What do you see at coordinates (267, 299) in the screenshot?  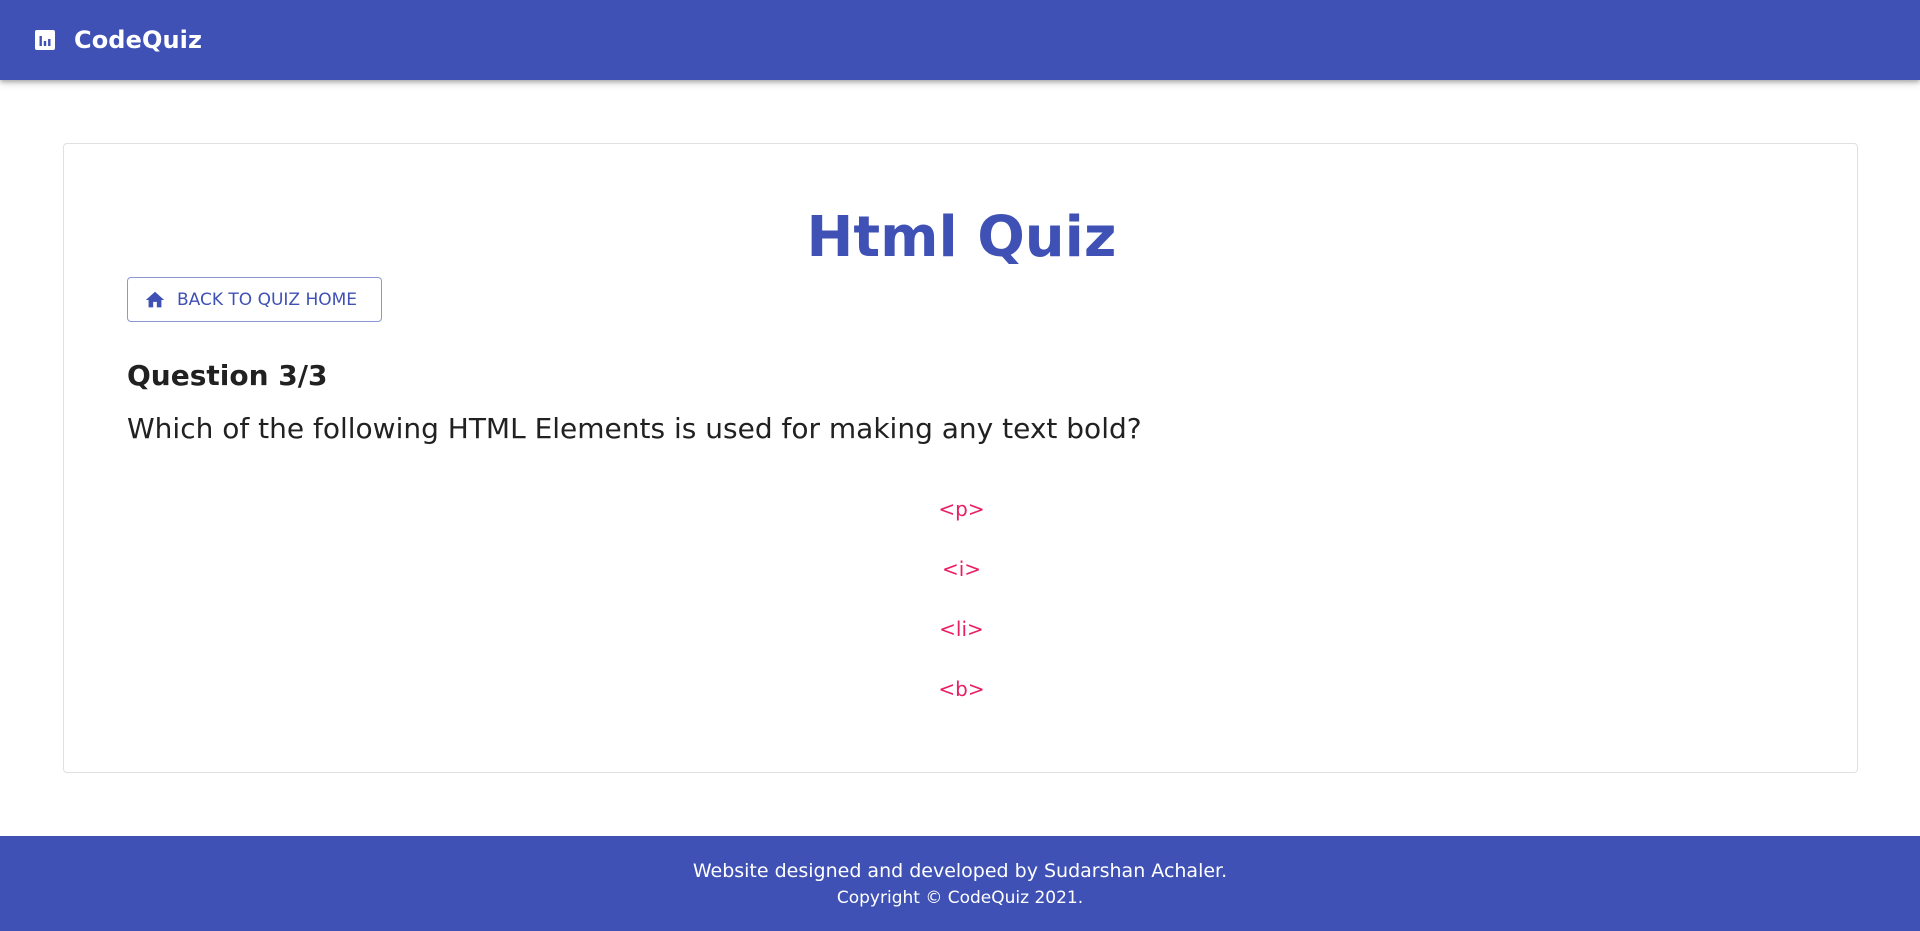 I see `back-button-label: BACK TO QUIZ HOME` at bounding box center [267, 299].